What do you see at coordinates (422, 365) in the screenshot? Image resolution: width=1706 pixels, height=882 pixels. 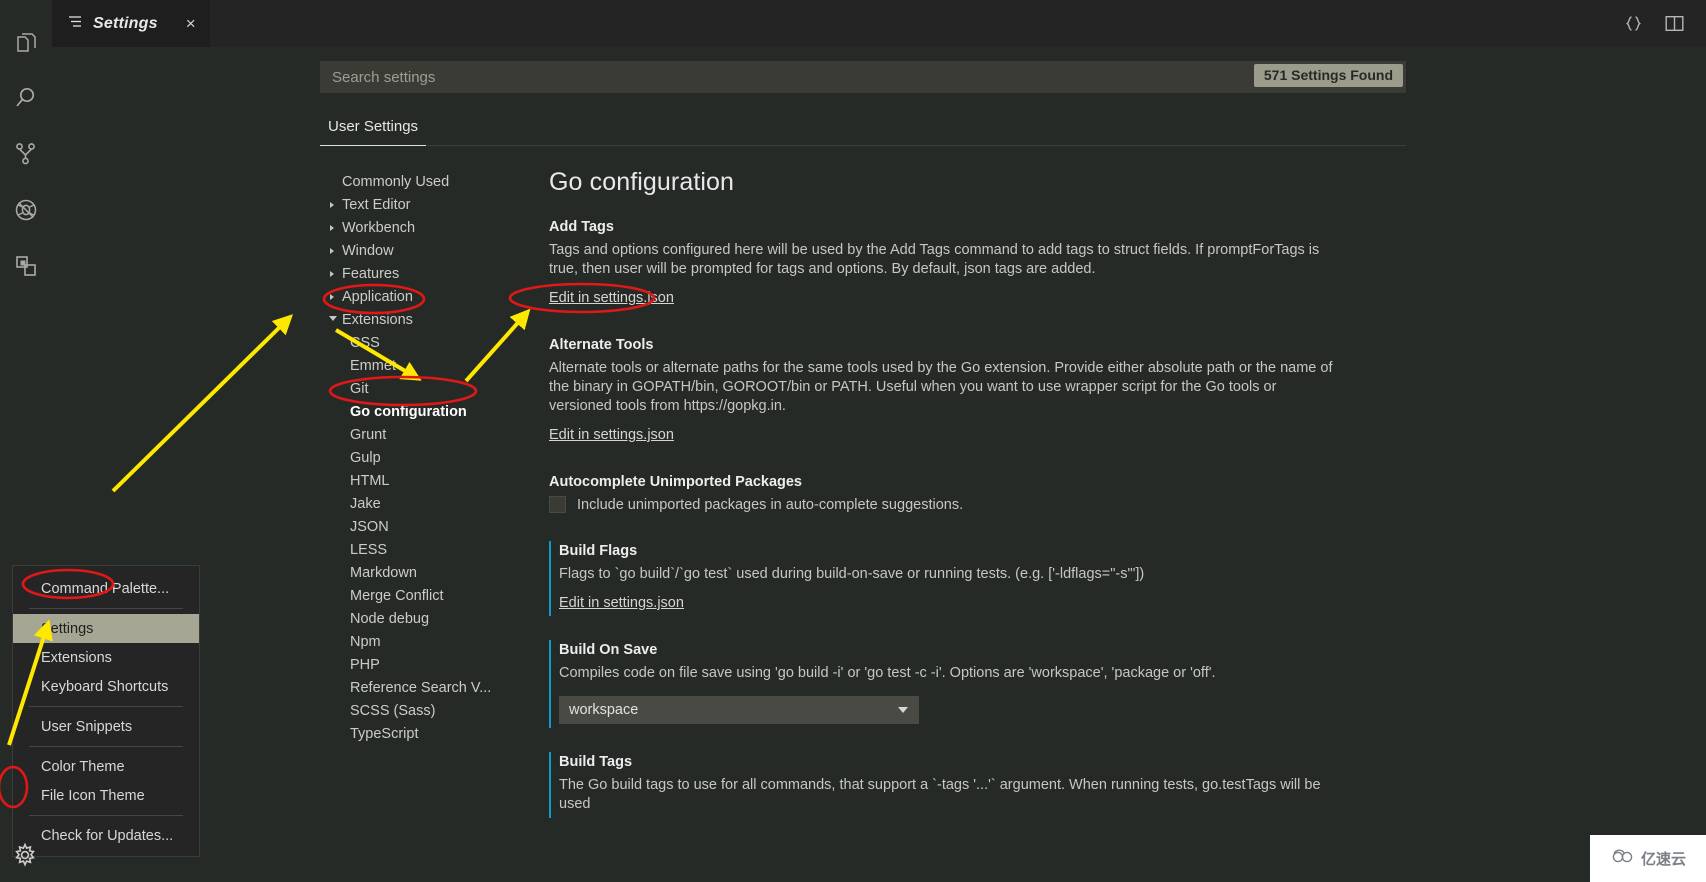 I see `toc-item: Emmet` at bounding box center [422, 365].